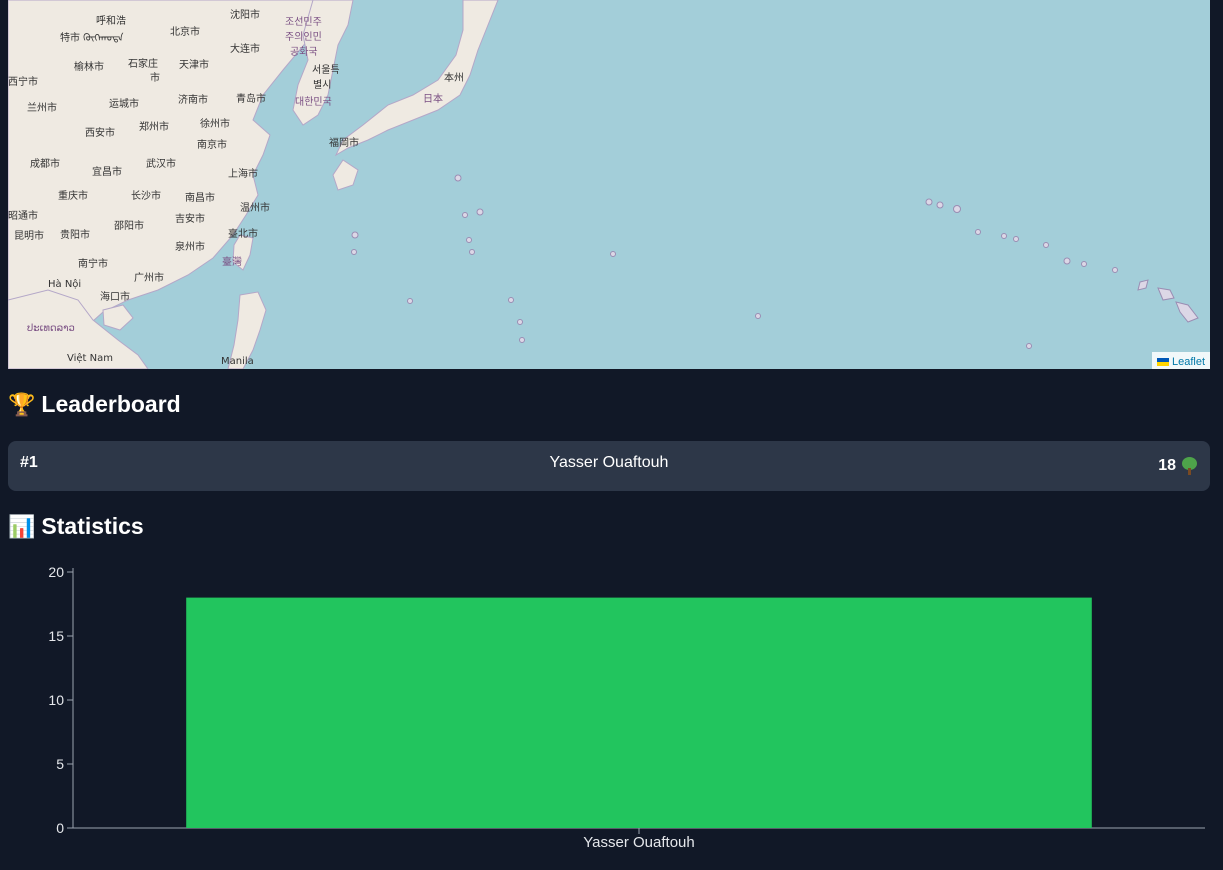 Image resolution: width=1223 pixels, height=870 pixels. Describe the element at coordinates (215, 124) in the screenshot. I see `map-label: 徐州市` at that location.